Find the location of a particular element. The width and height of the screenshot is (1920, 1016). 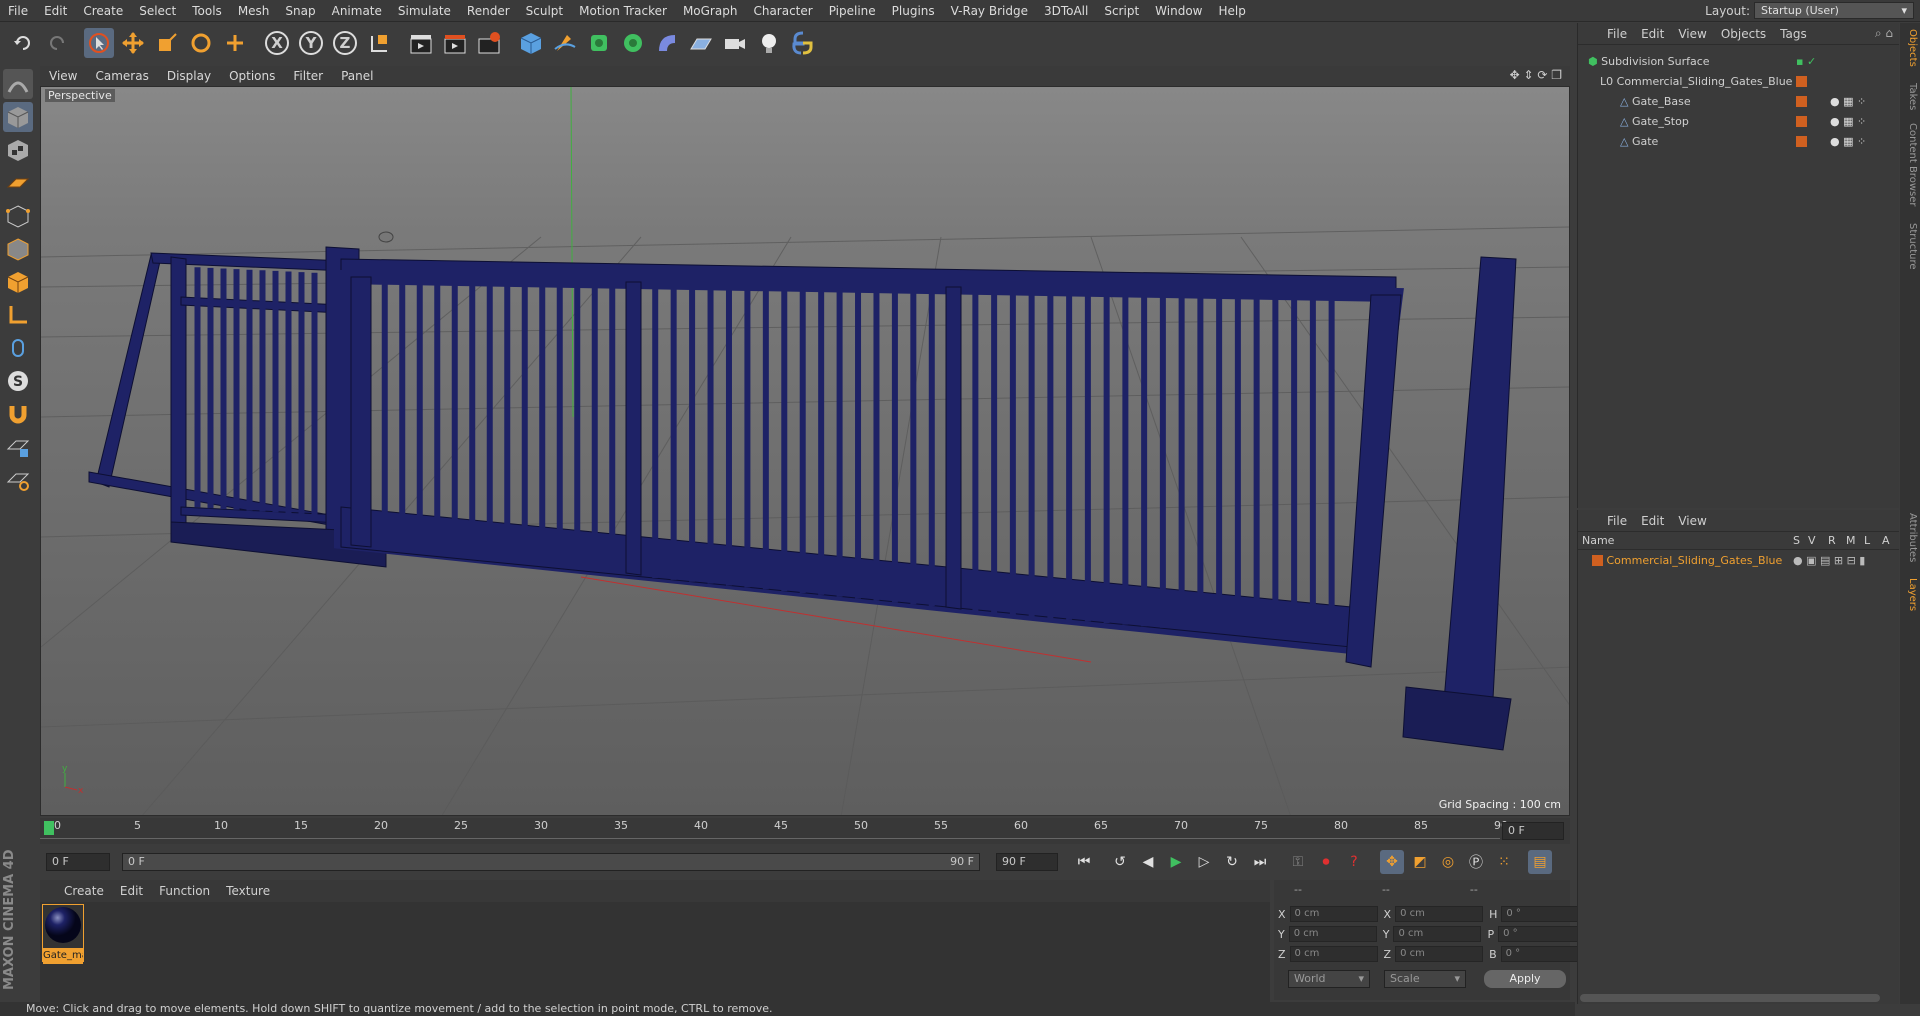

tab-structure: Structure is located at coordinates (1910, 246).